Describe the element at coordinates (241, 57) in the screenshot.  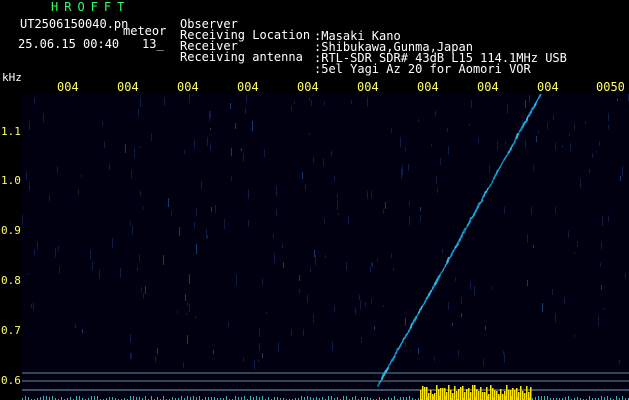
I see `info-label: Receiving antenna` at that location.